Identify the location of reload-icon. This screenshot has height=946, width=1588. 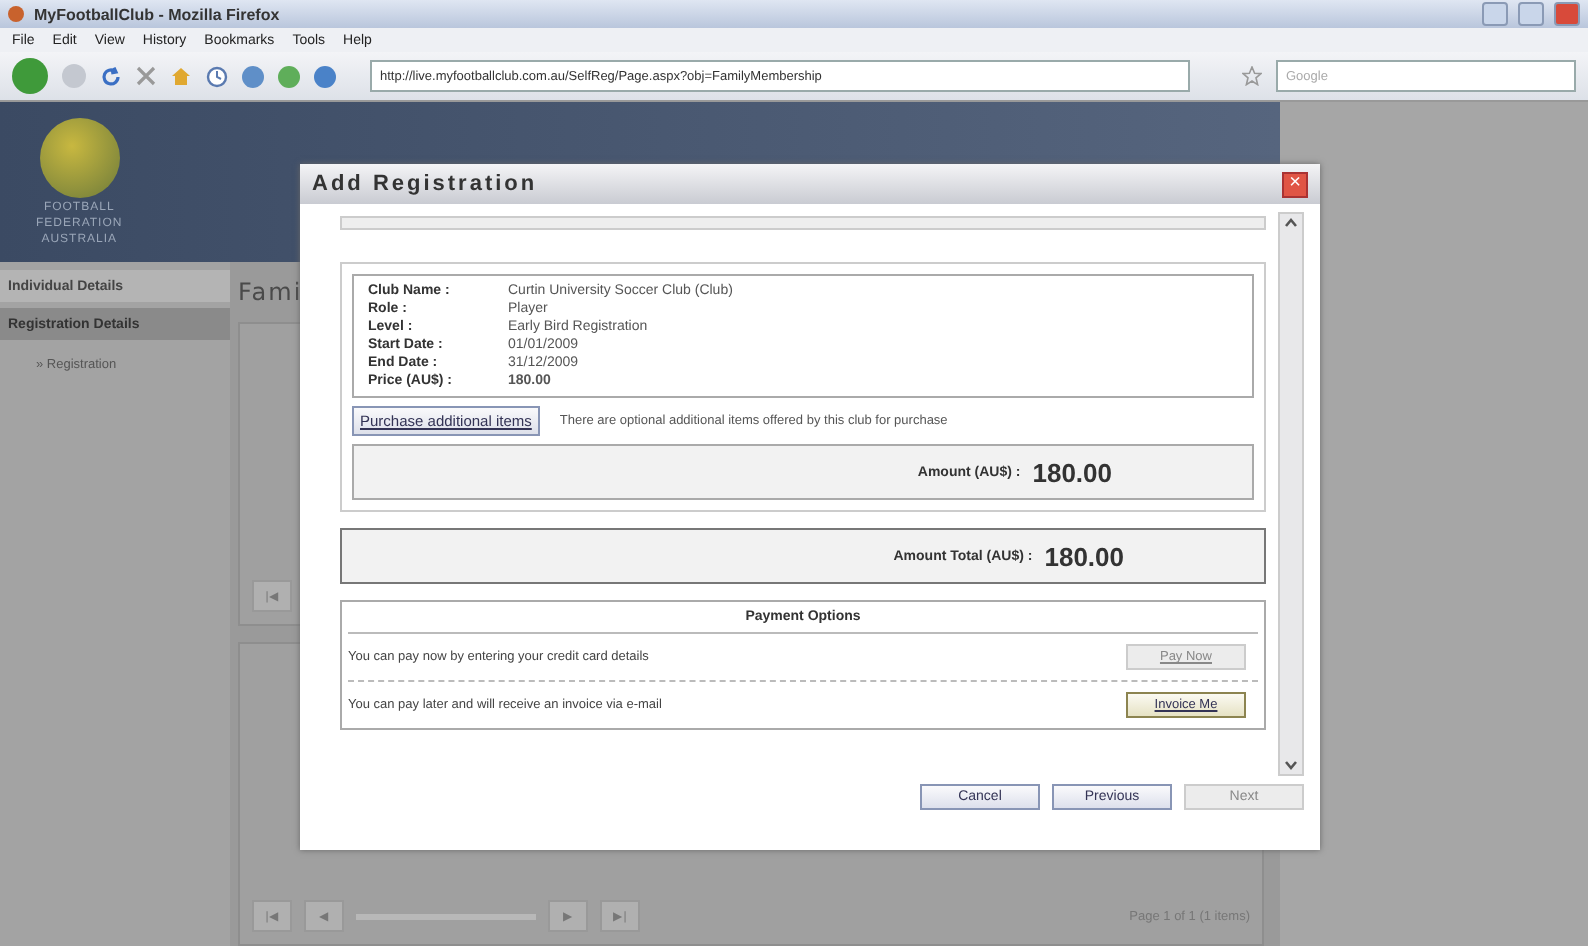
(111, 76).